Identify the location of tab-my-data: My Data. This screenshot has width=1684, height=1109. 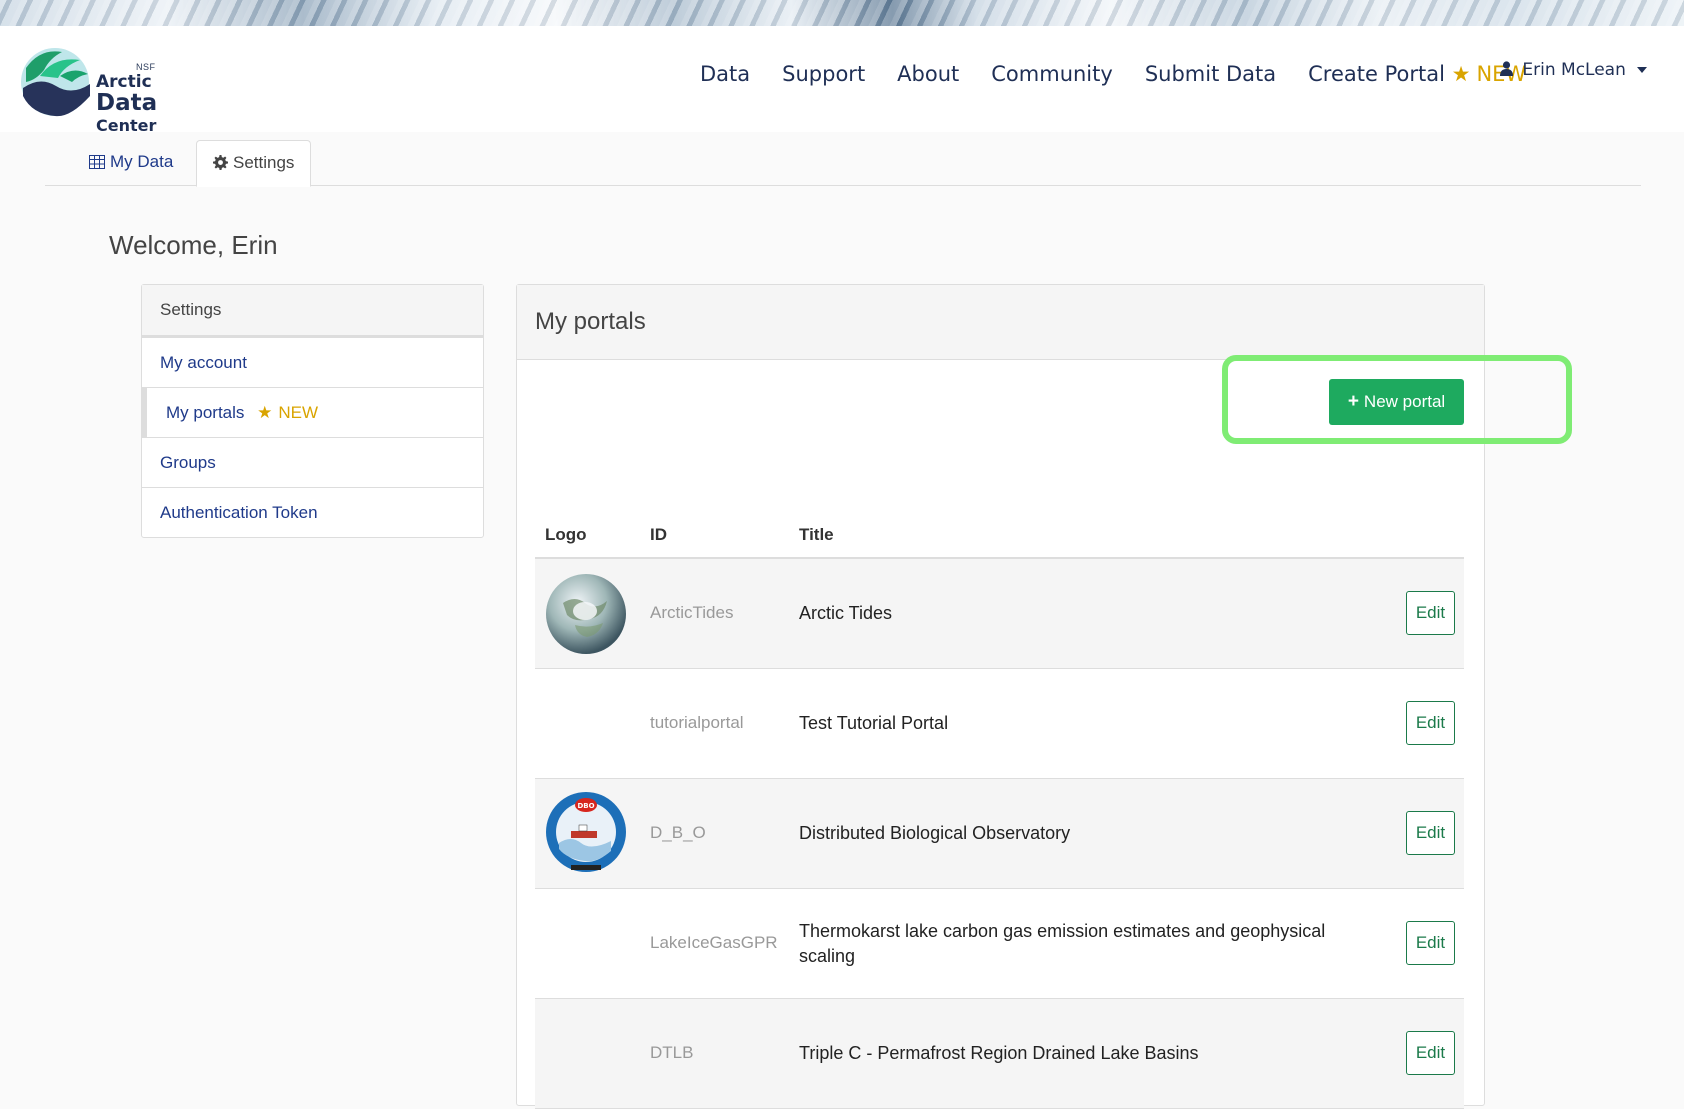
(131, 162).